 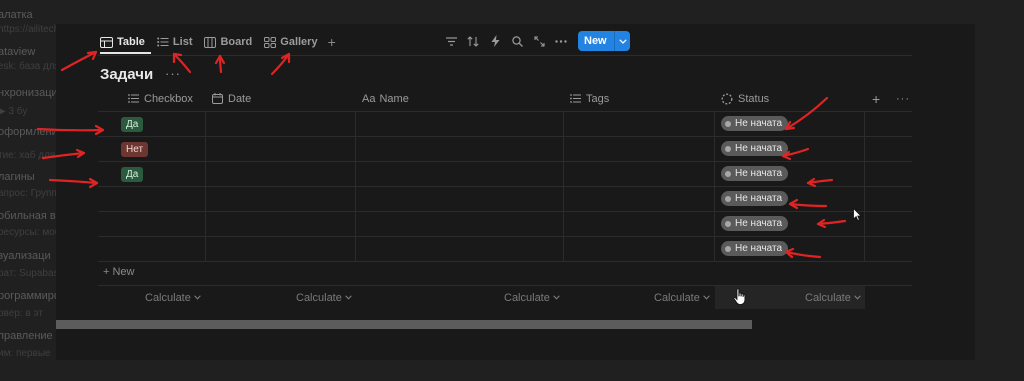 I want to click on background-bottom-area, so click(x=516, y=370).